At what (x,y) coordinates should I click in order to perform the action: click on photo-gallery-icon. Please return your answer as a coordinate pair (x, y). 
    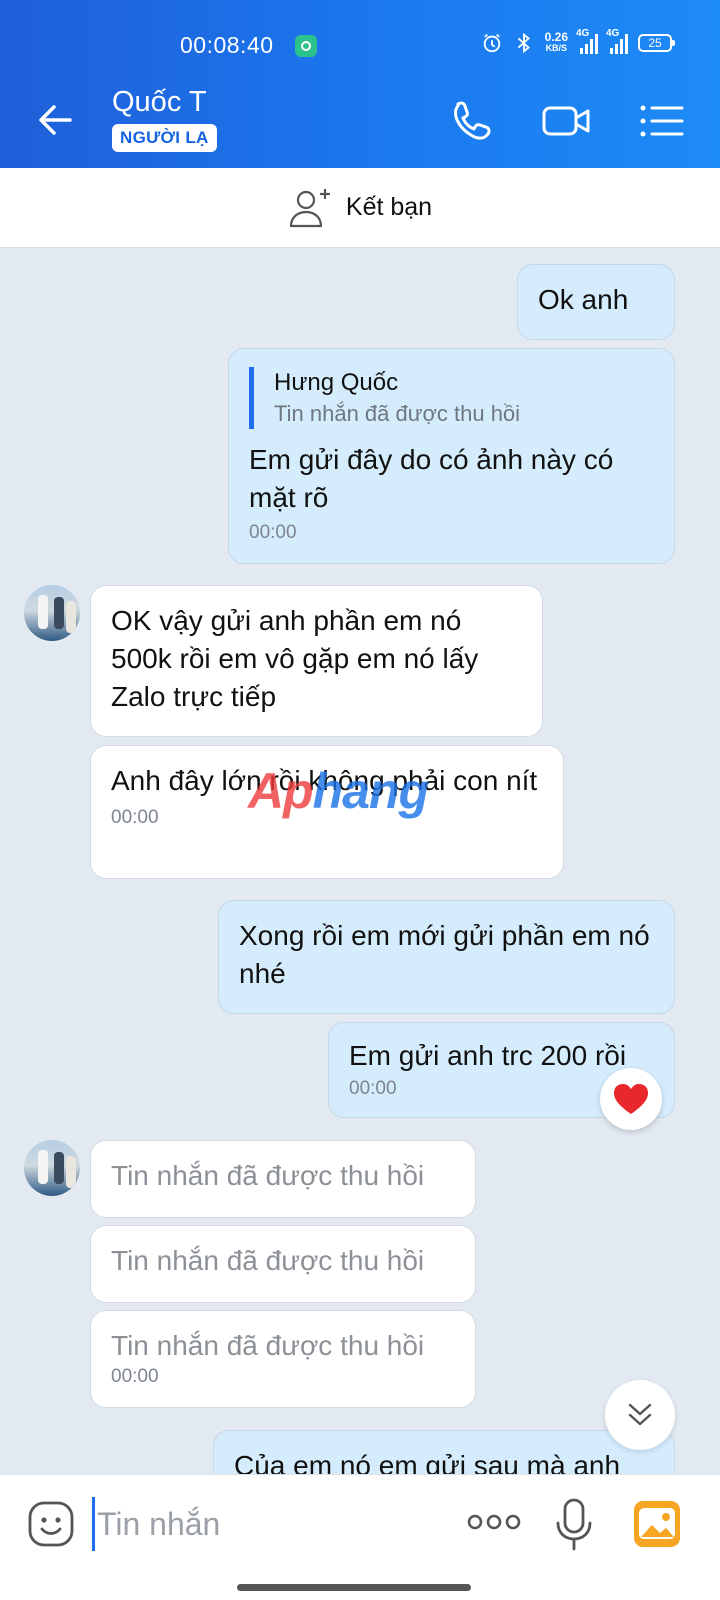
    Looking at the image, I should click on (657, 1524).